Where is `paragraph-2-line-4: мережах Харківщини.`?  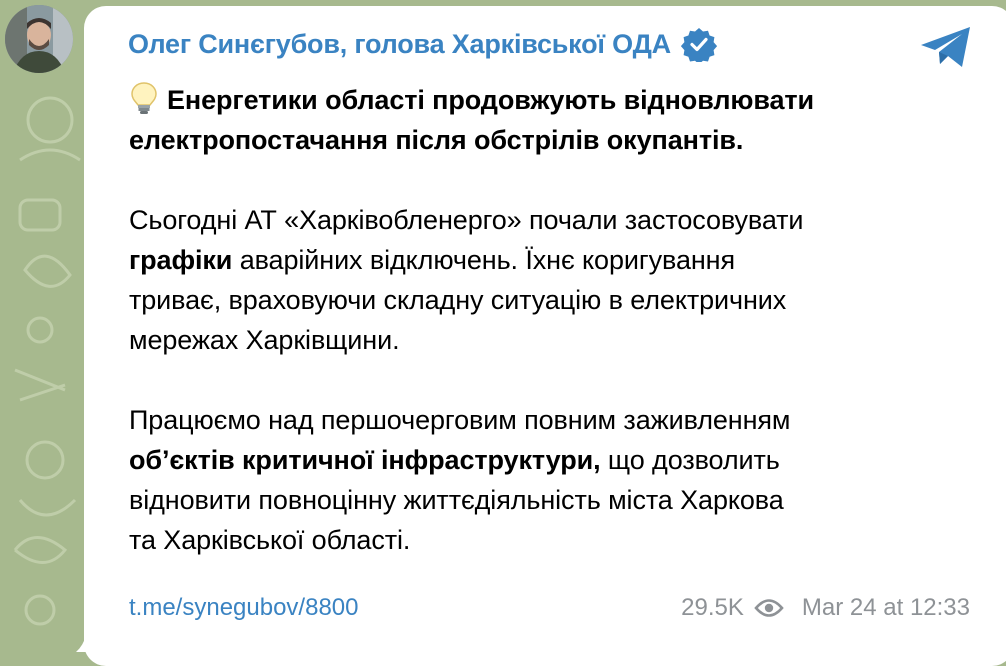 paragraph-2-line-4: мережах Харківщини. is located at coordinates (264, 340).